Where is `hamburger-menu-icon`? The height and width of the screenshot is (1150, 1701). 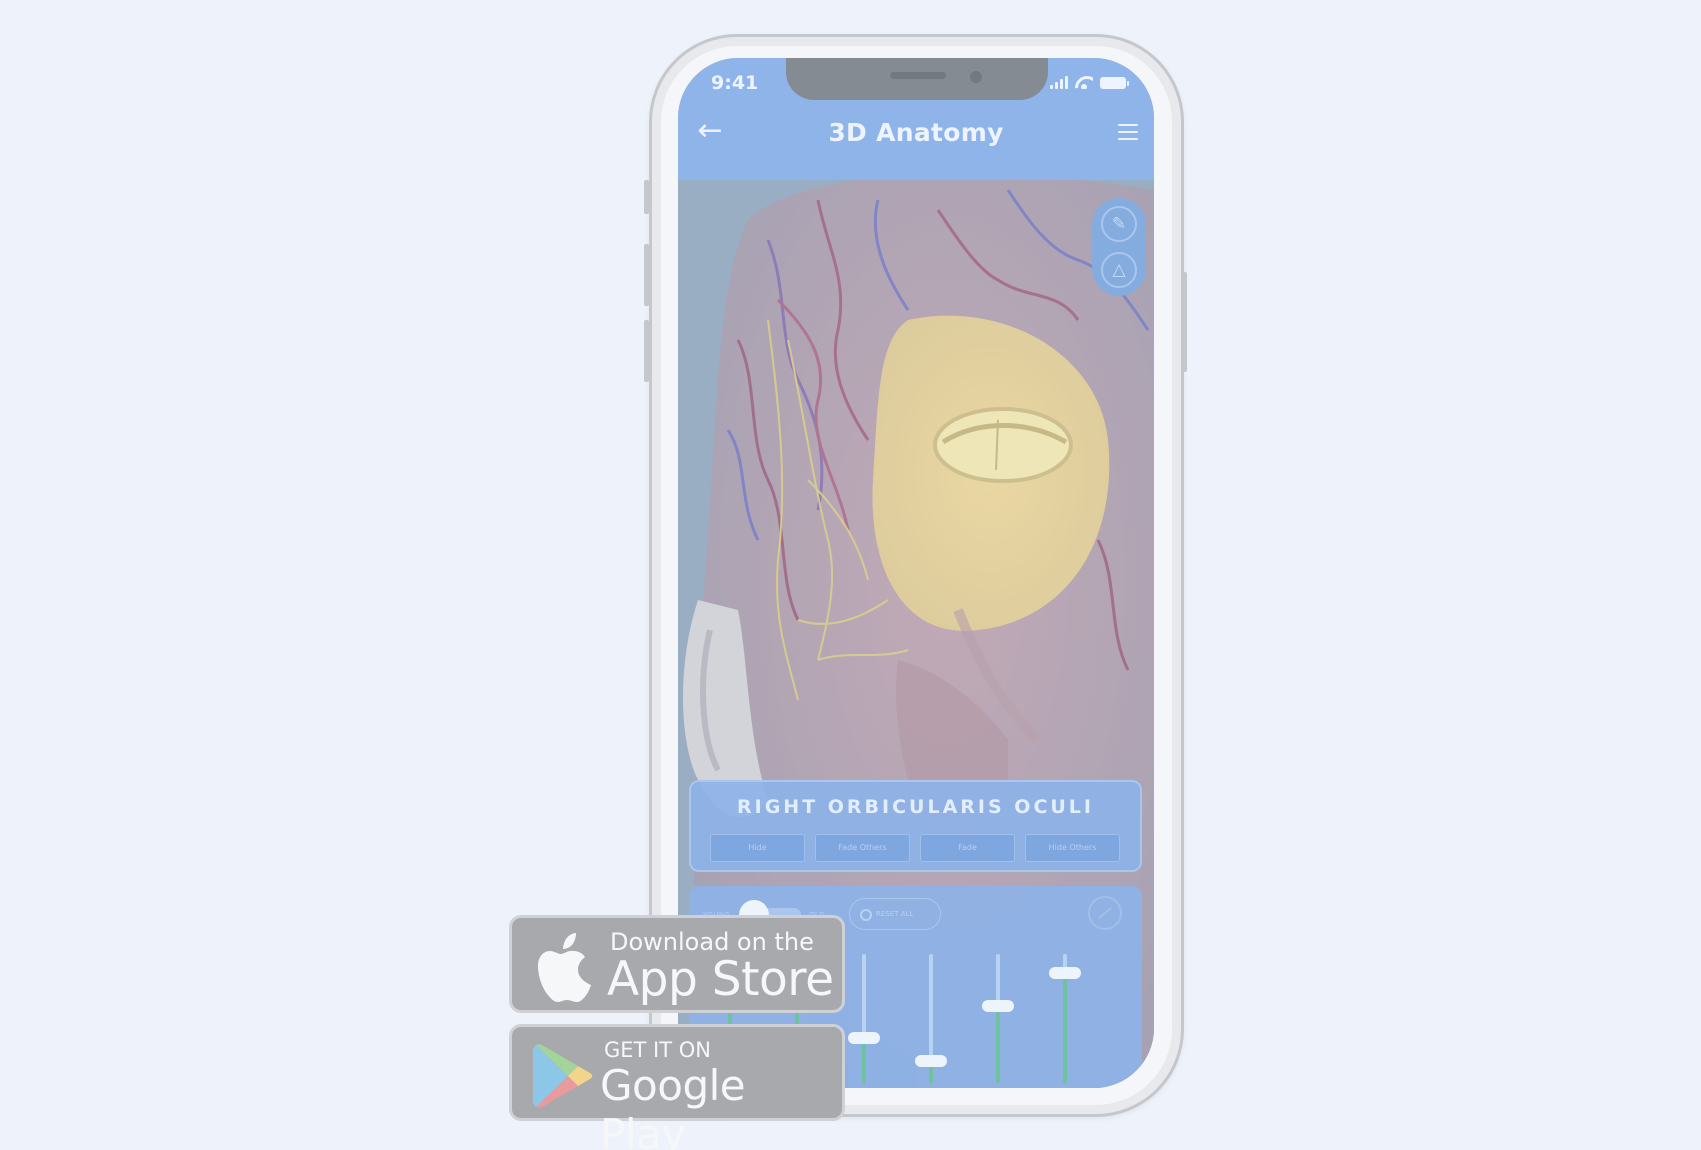 hamburger-menu-icon is located at coordinates (1128, 125).